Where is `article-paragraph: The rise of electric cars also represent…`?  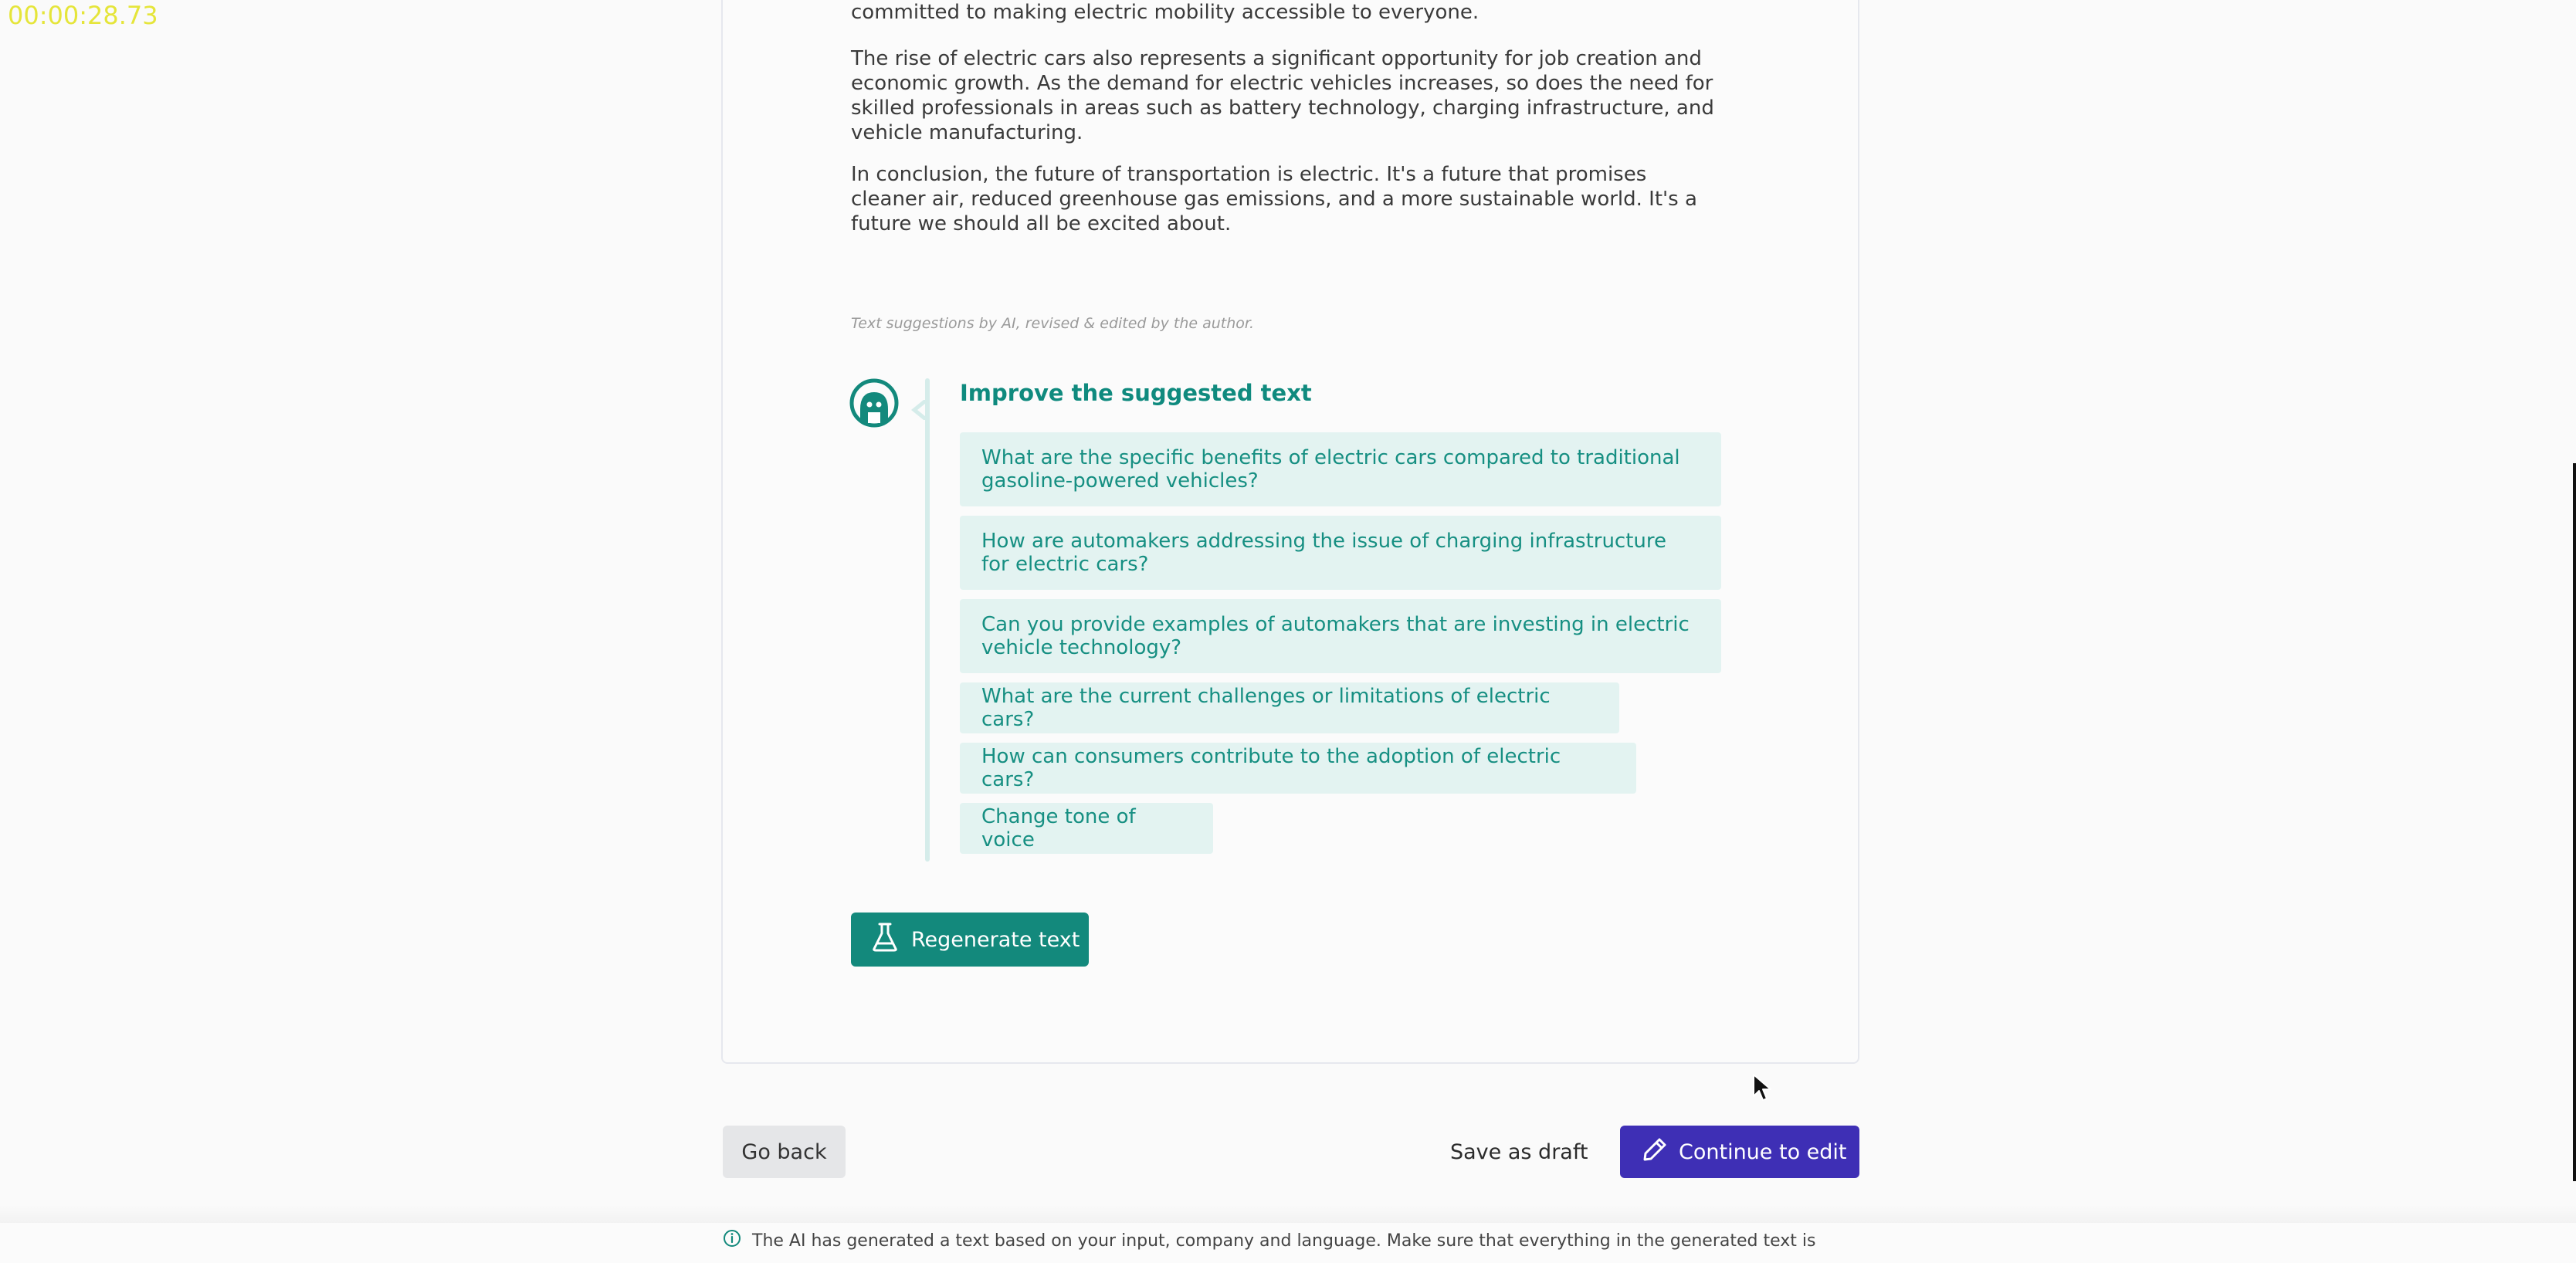 article-paragraph: The rise of electric cars also represent… is located at coordinates (1282, 96).